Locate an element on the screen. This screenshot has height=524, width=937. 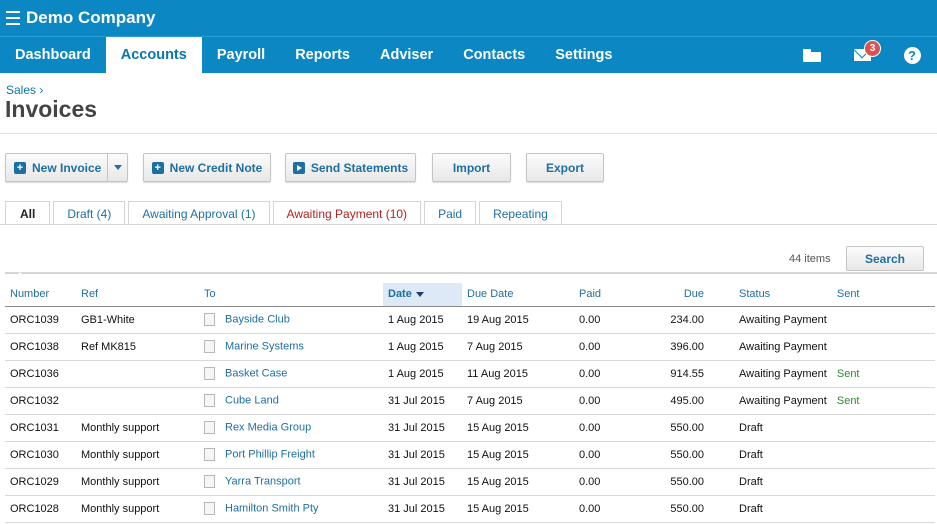
cell-to: Hamilton Smith Pty is located at coordinates (291, 509).